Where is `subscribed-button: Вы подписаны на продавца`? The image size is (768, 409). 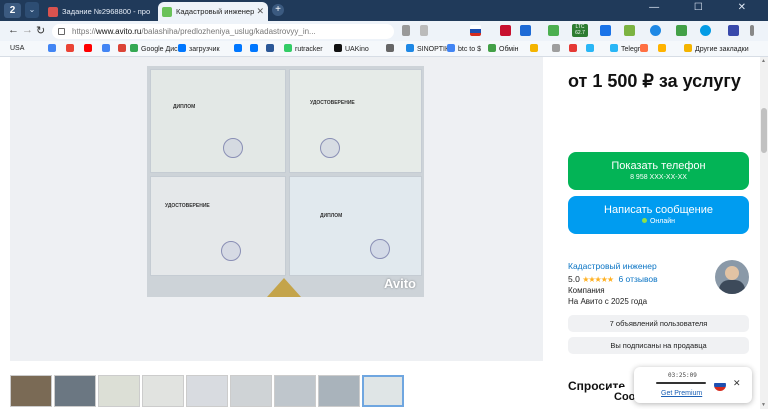 subscribed-button: Вы подписаны на продавца is located at coordinates (658, 345).